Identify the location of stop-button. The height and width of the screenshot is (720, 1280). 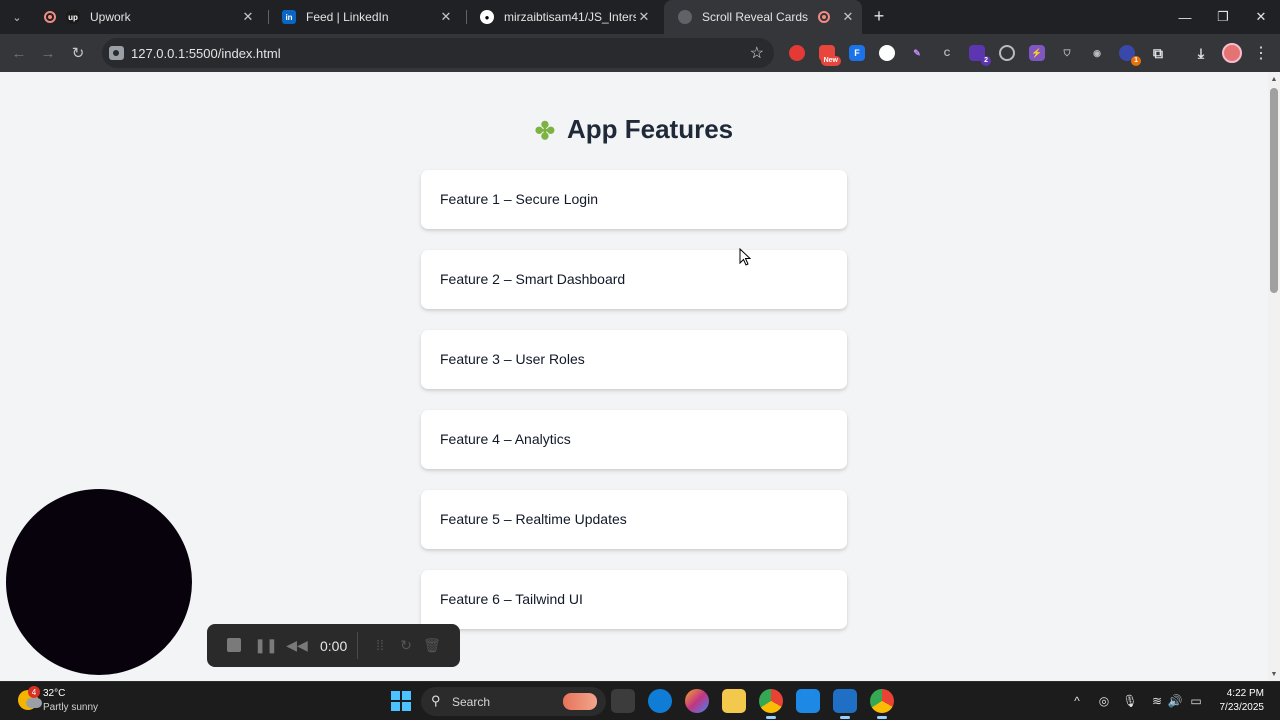
(234, 645).